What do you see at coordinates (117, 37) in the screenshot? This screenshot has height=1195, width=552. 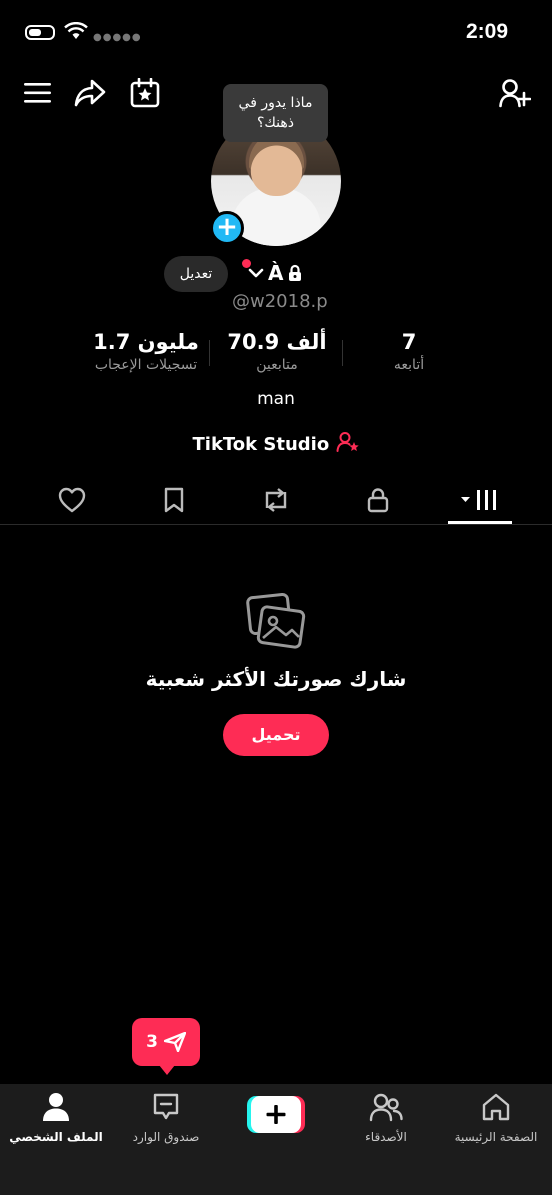 I see `signal-dots-icon: ●●●●●` at bounding box center [117, 37].